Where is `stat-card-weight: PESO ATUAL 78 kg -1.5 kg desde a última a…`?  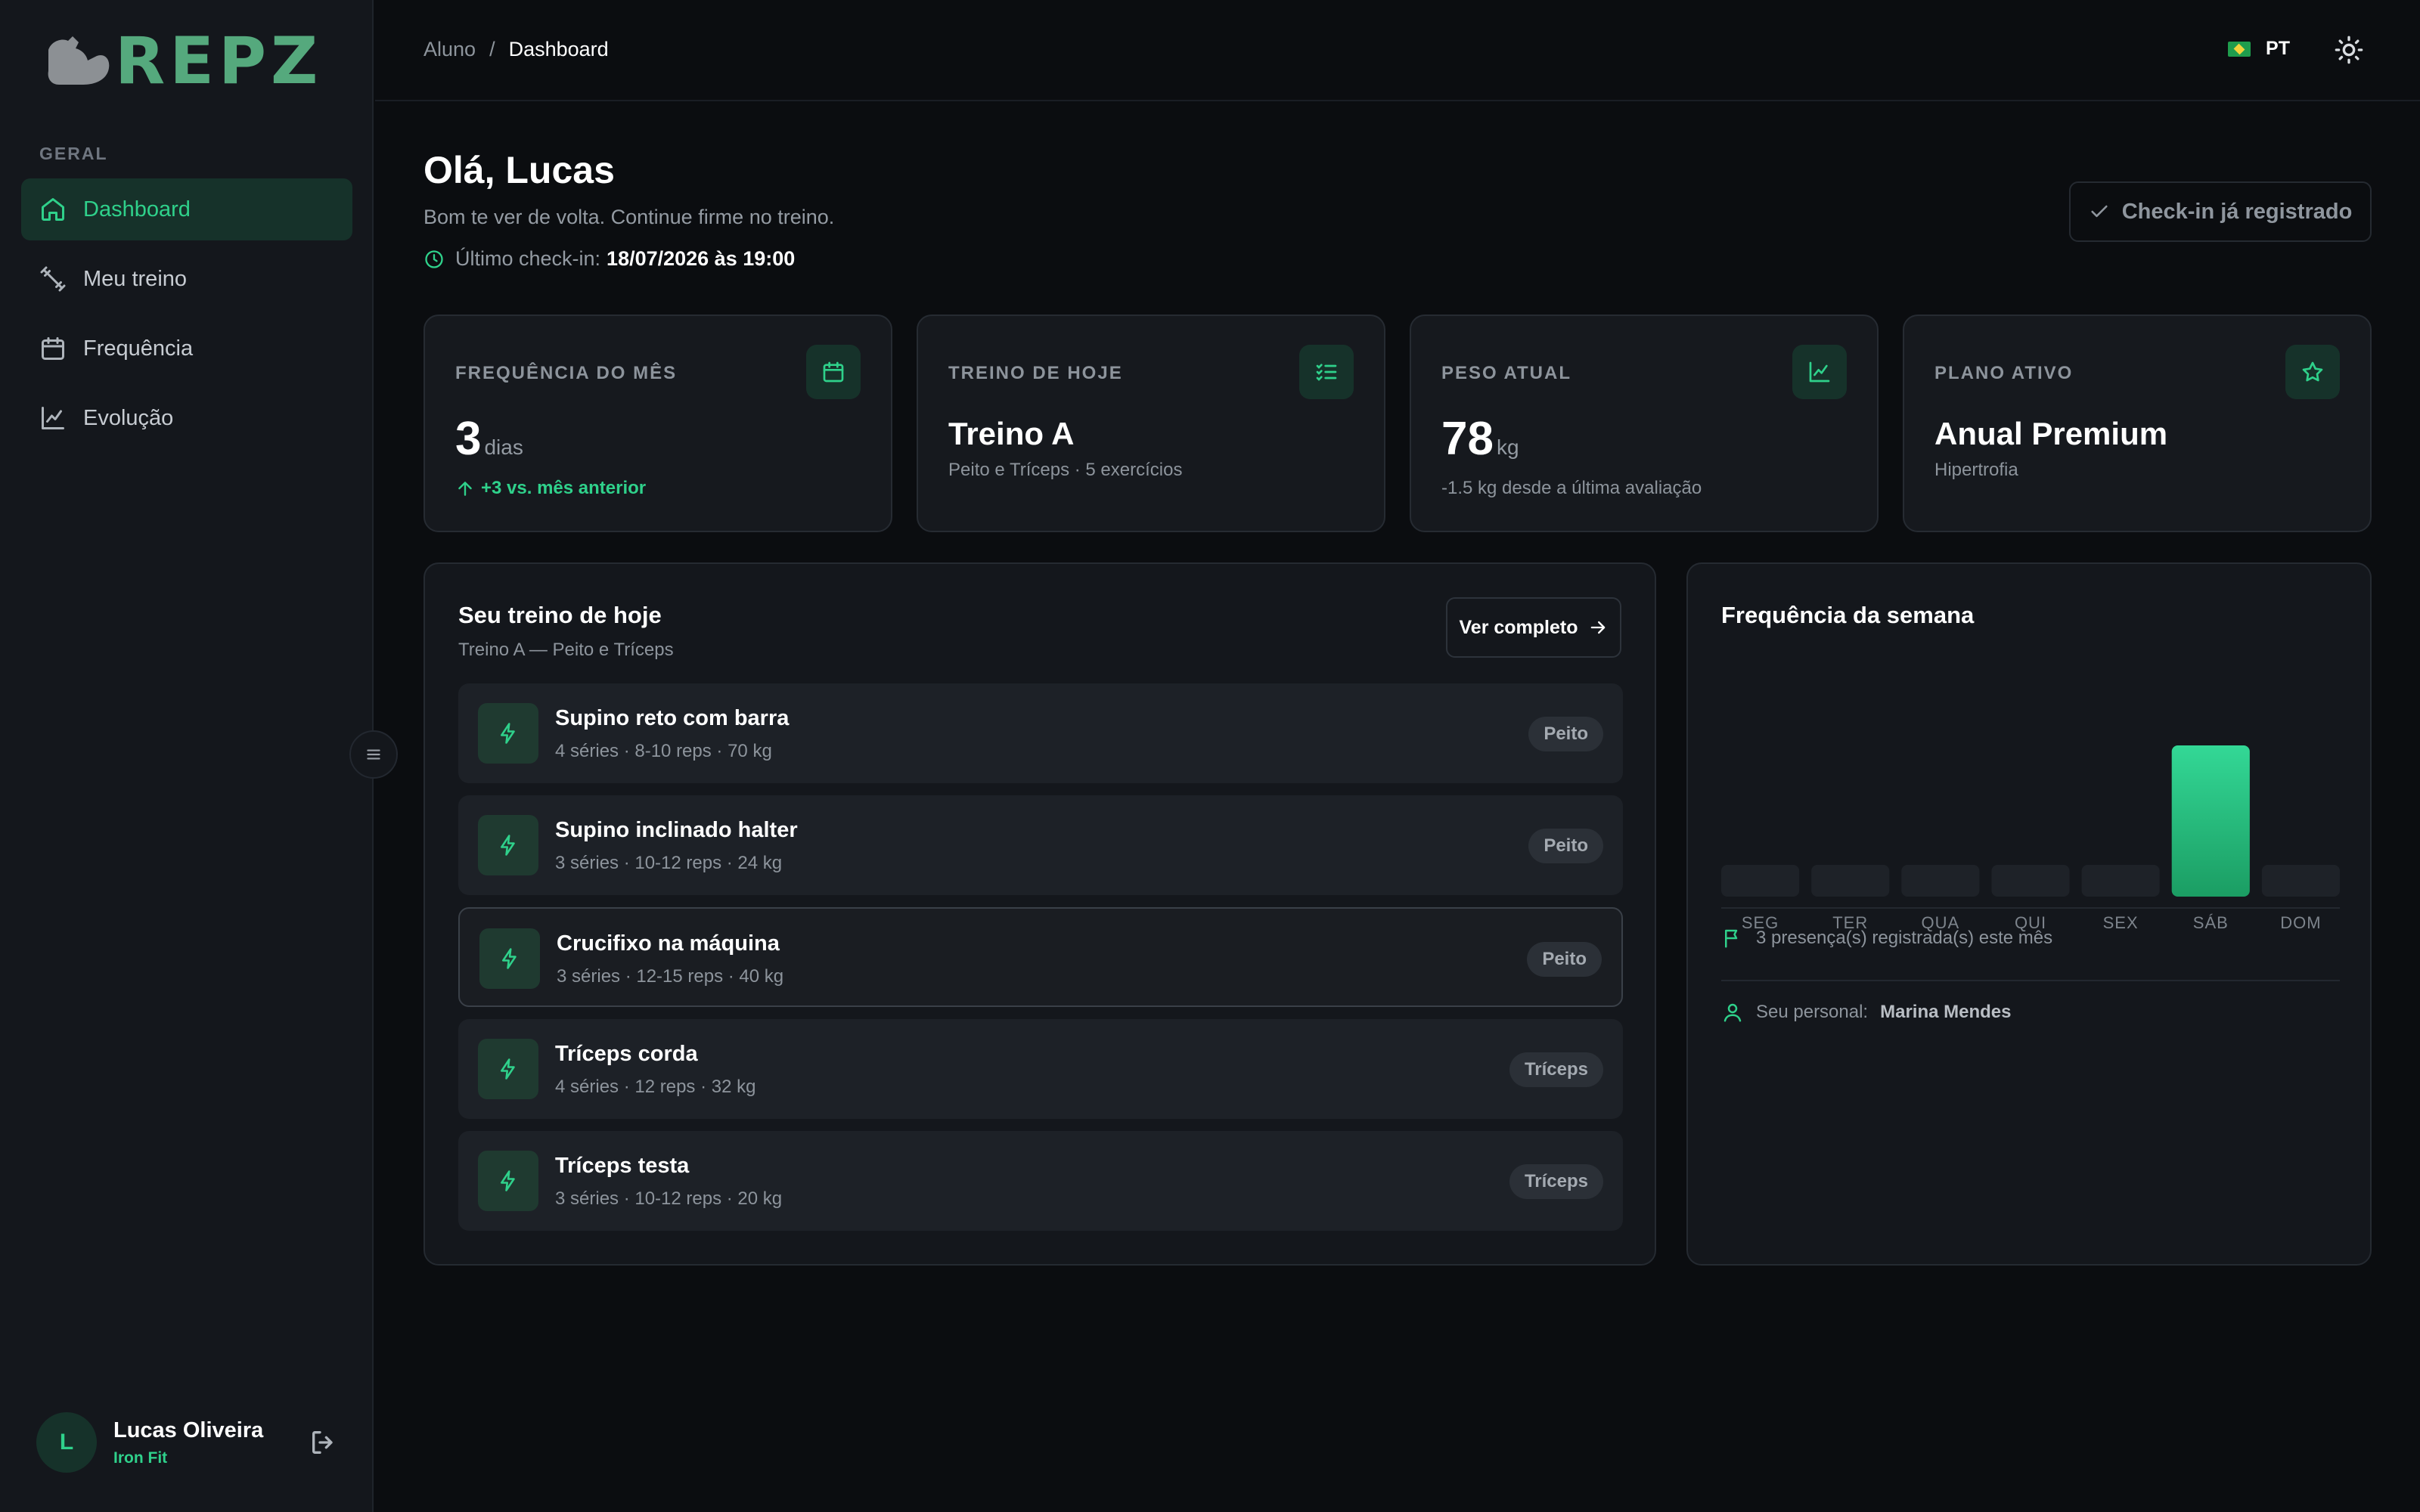 stat-card-weight: PESO ATUAL 78 kg -1.5 kg desde a última a… is located at coordinates (1644, 423).